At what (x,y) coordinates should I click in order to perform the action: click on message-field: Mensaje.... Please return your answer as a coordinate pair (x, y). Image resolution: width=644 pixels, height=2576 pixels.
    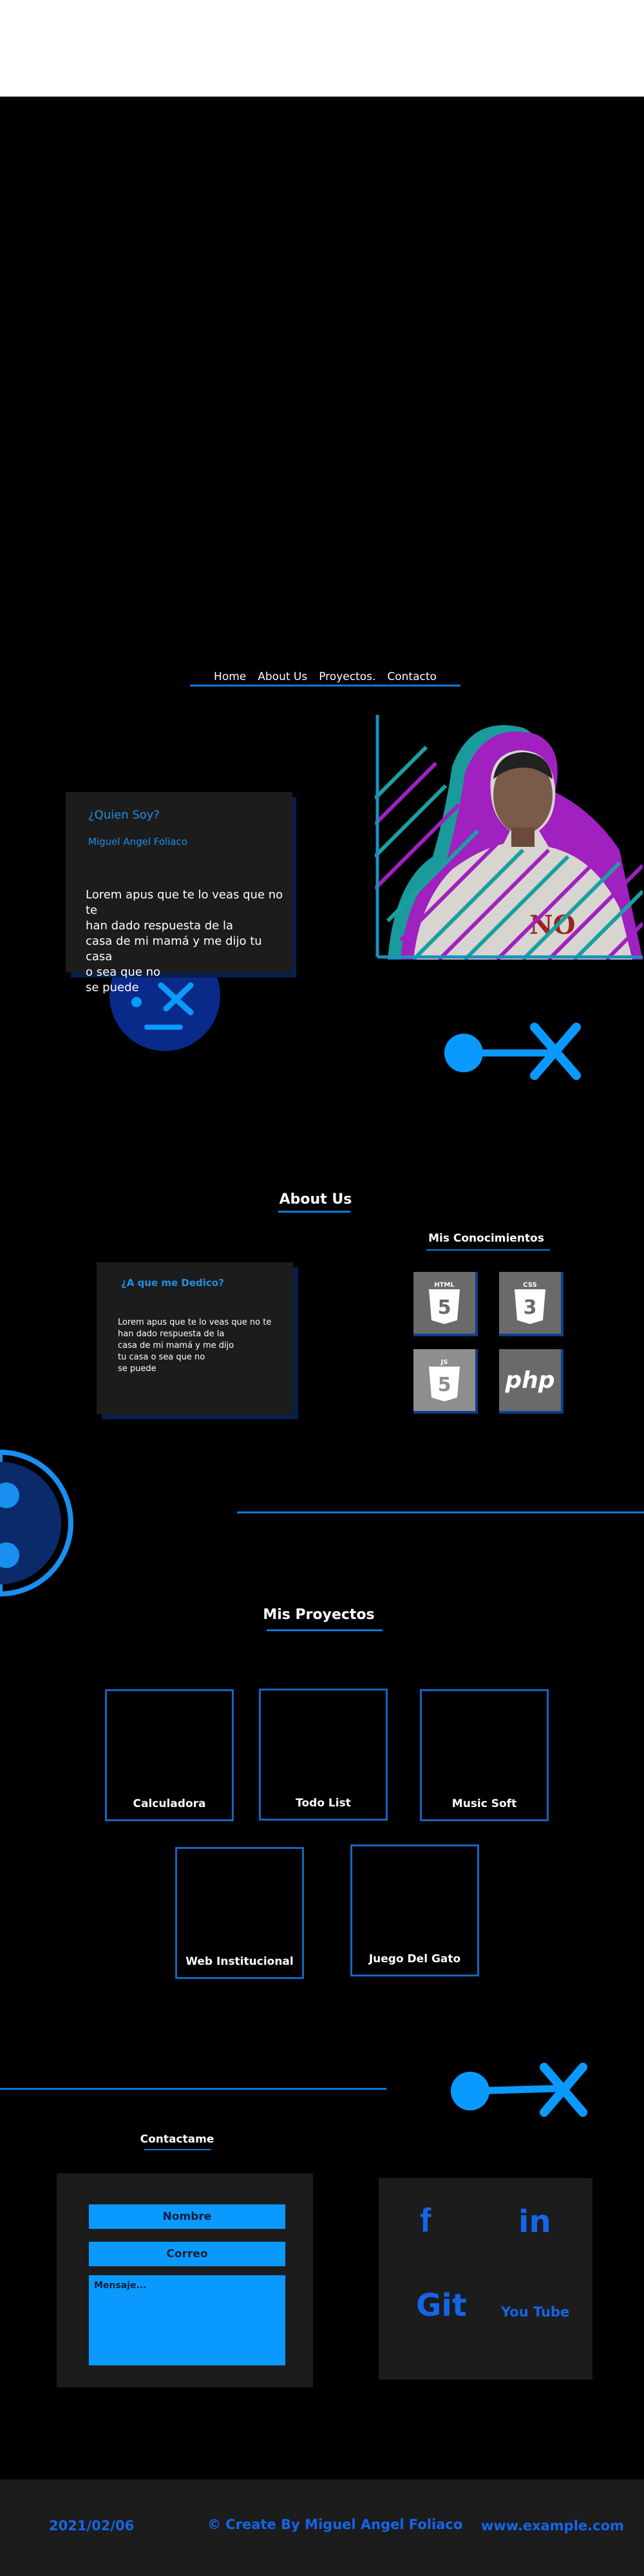
    Looking at the image, I should click on (187, 2320).